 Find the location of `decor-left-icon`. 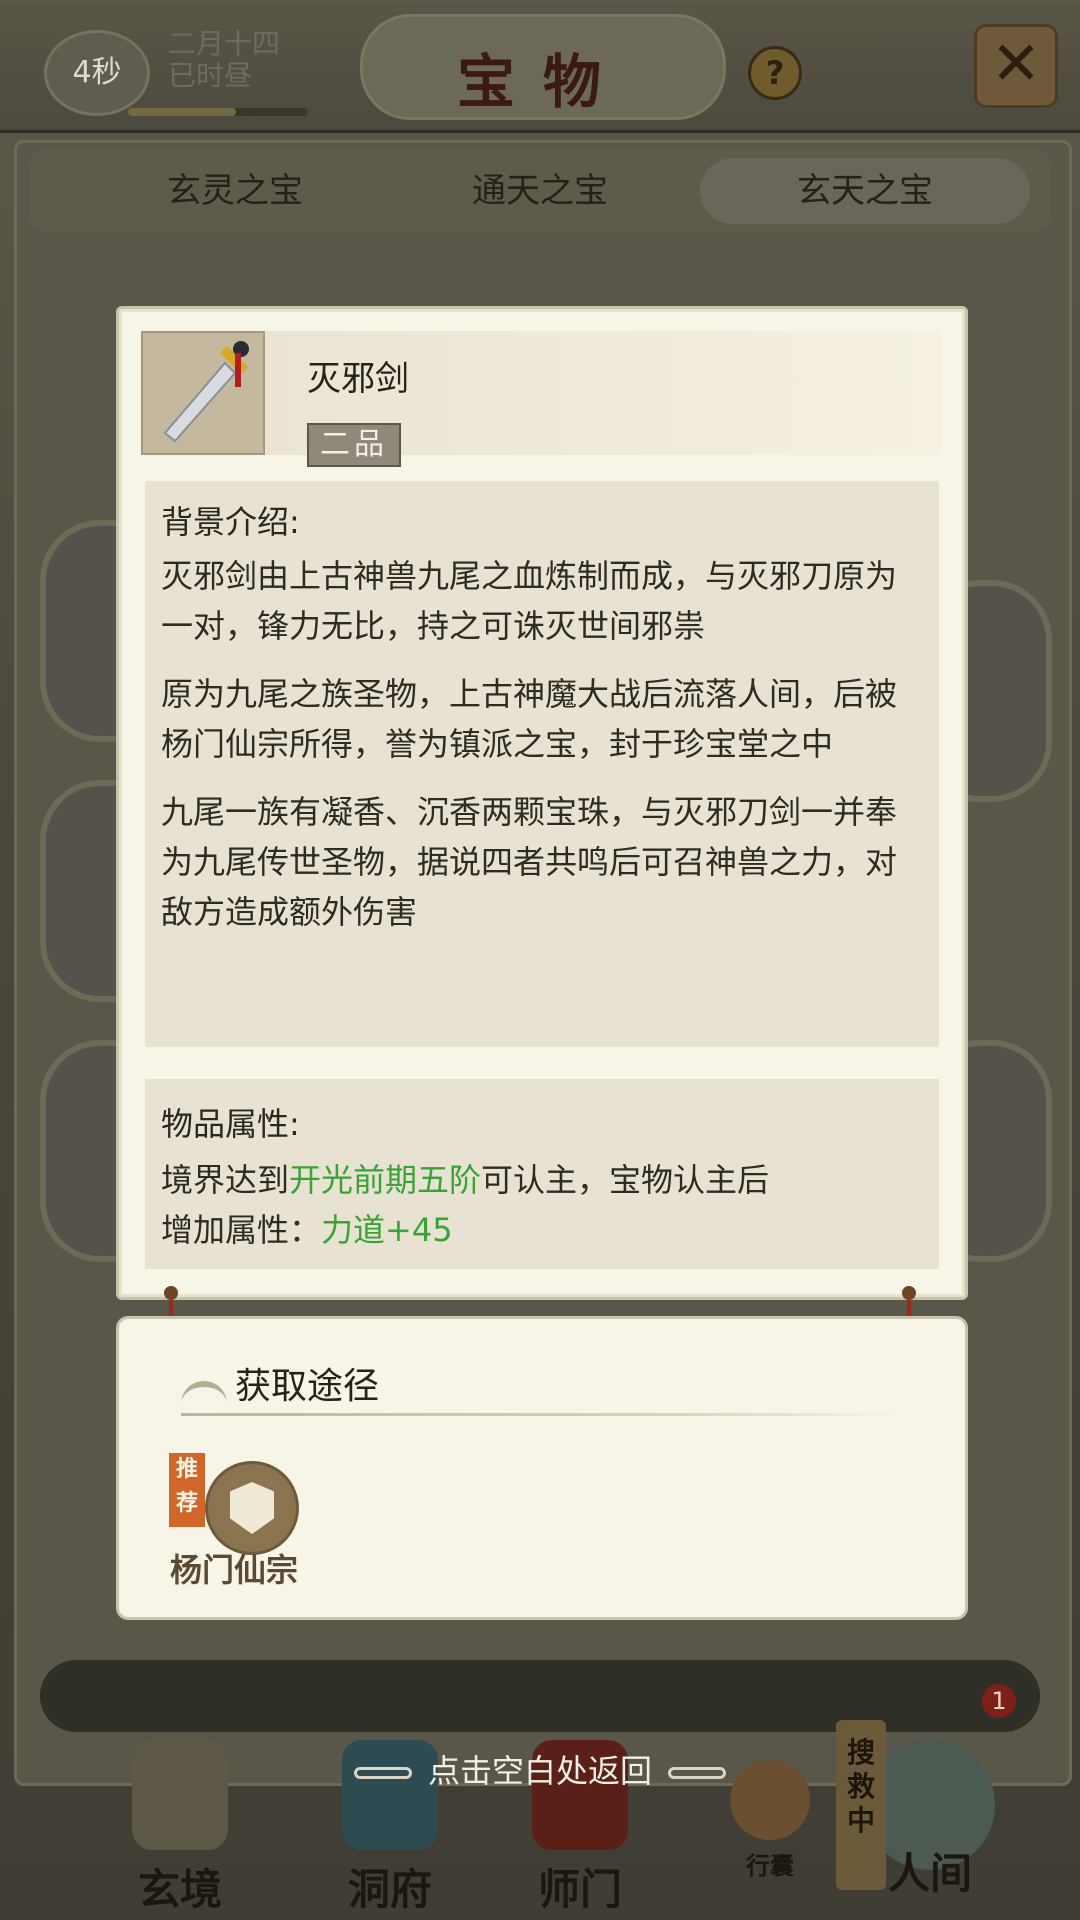

decor-left-icon is located at coordinates (382, 1773).